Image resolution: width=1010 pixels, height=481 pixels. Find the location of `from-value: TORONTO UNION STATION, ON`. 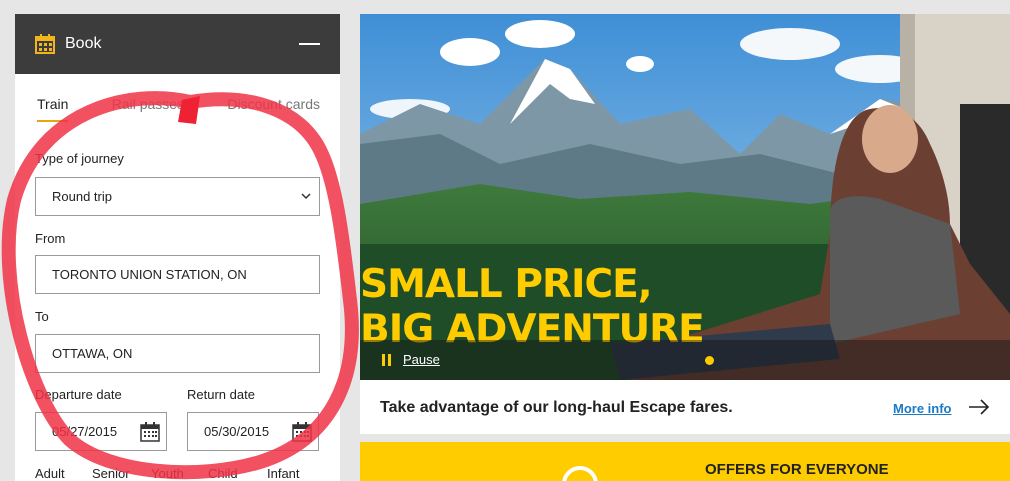

from-value: TORONTO UNION STATION, ON is located at coordinates (149, 274).